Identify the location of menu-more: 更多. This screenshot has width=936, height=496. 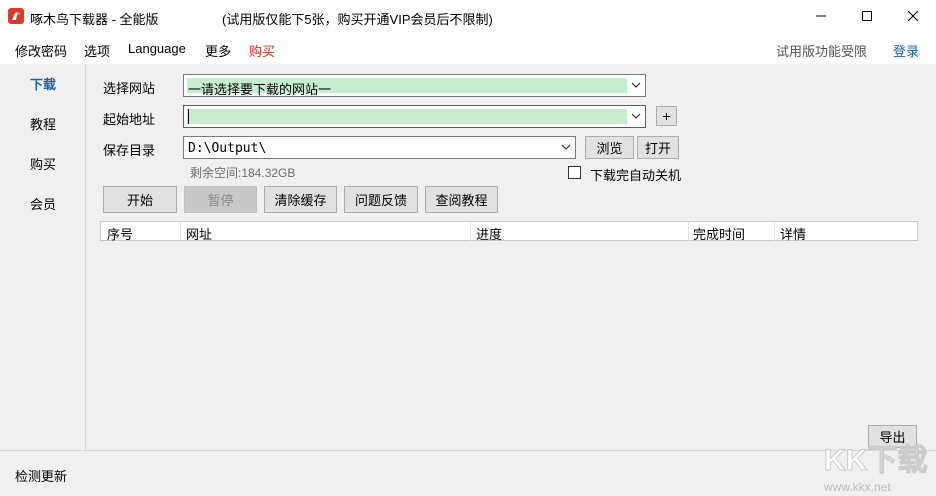
(218, 50).